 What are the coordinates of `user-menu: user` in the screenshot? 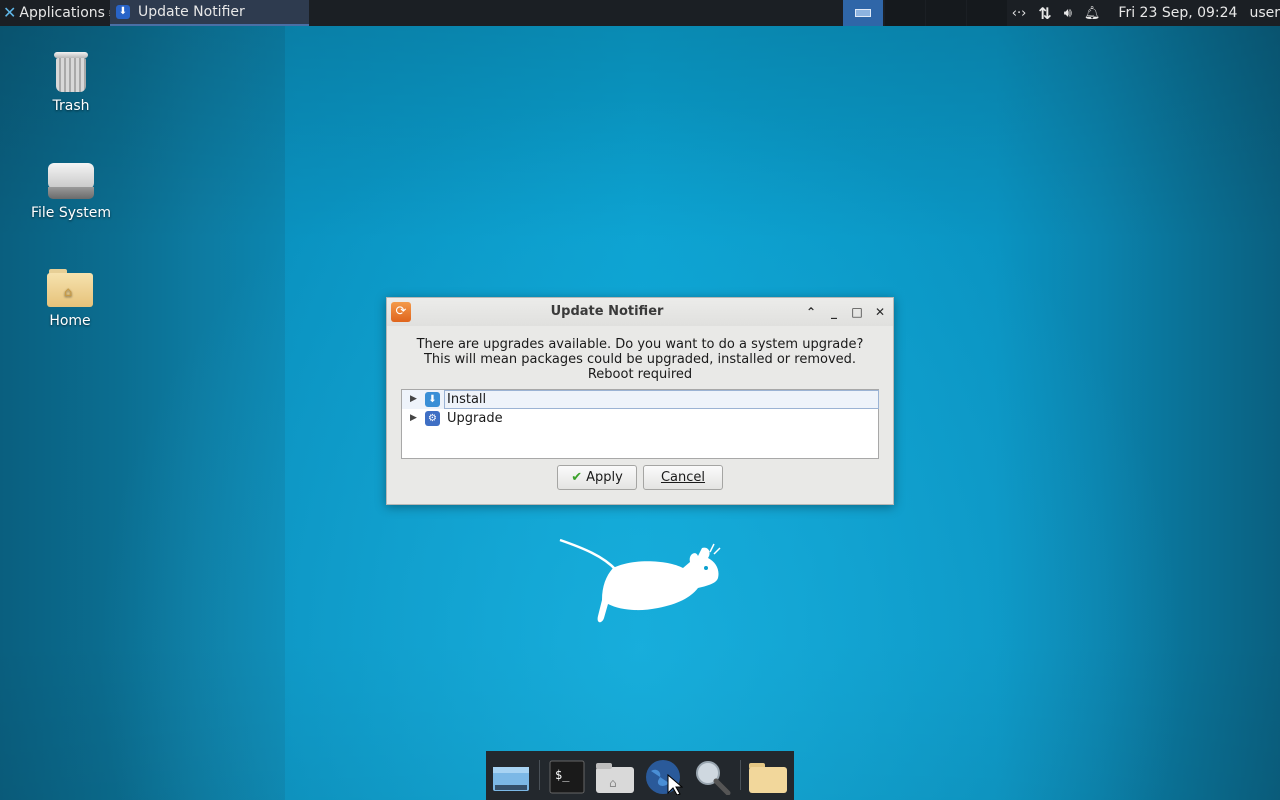 It's located at (1264, 13).